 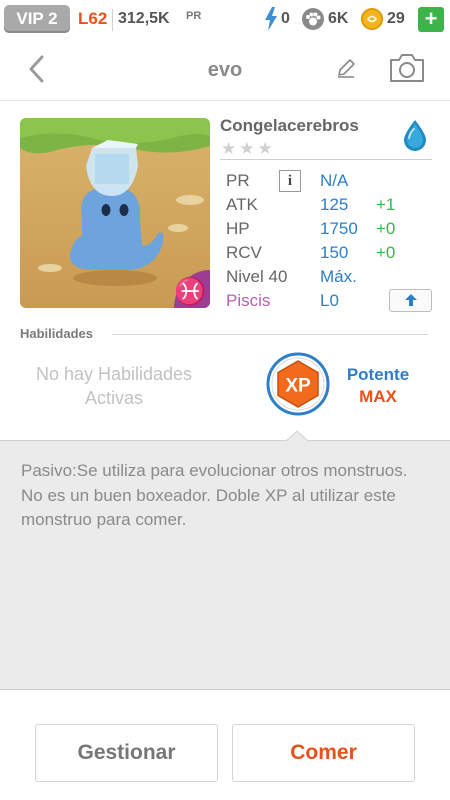 I want to click on stat-bonus-atk: +1, so click(x=386, y=204).